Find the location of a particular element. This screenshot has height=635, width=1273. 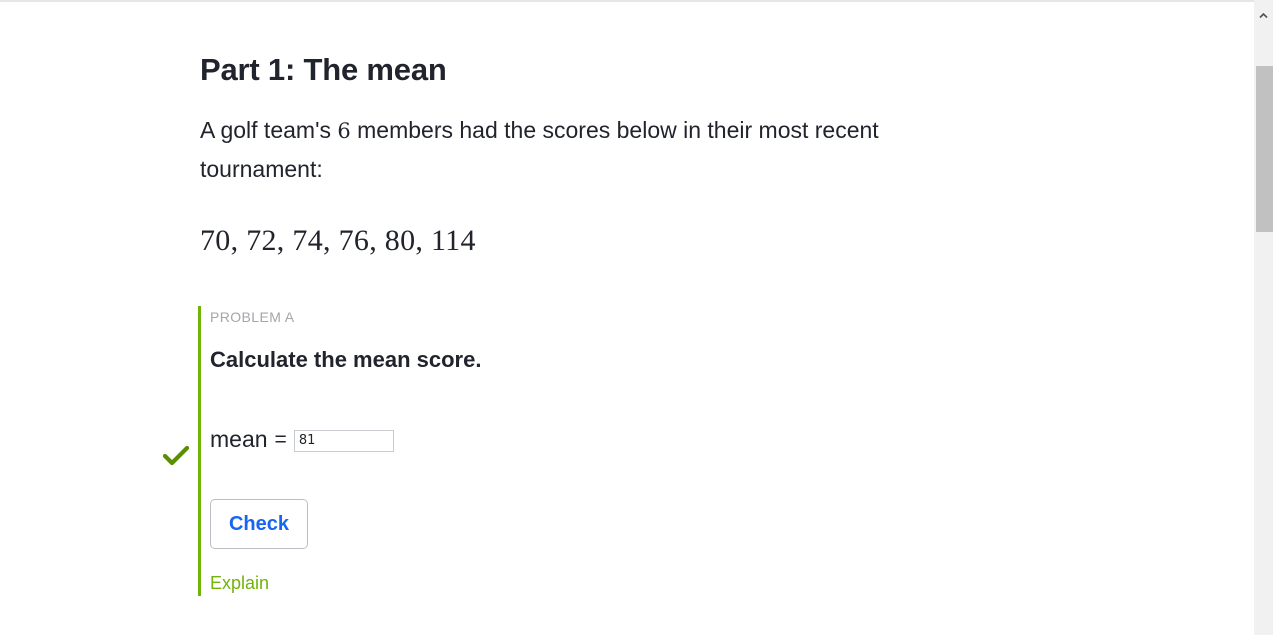

answer-row: mean = is located at coordinates (302, 439).